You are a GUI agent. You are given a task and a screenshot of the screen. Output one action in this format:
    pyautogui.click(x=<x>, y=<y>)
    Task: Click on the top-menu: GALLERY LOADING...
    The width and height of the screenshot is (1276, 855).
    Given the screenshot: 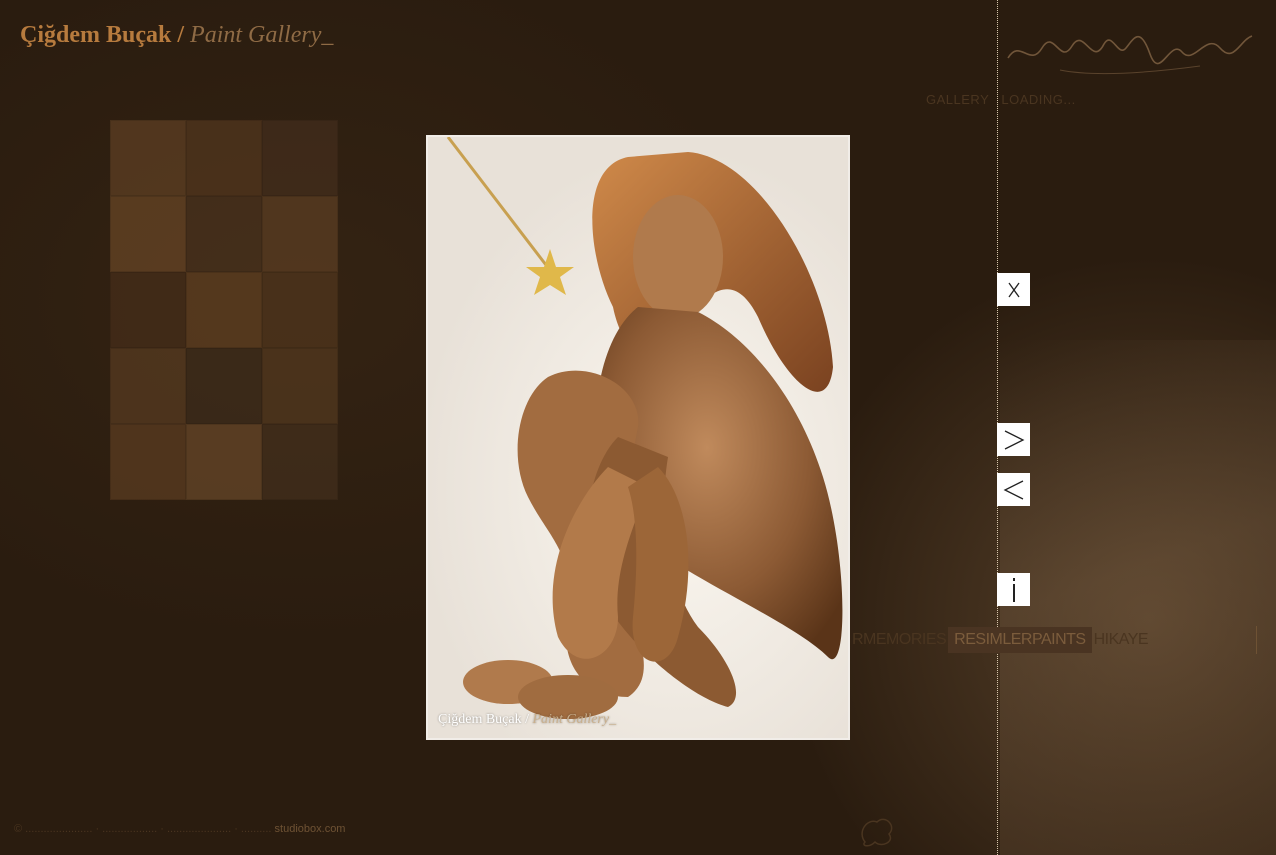 What is the action you would take?
    pyautogui.click(x=1005, y=99)
    